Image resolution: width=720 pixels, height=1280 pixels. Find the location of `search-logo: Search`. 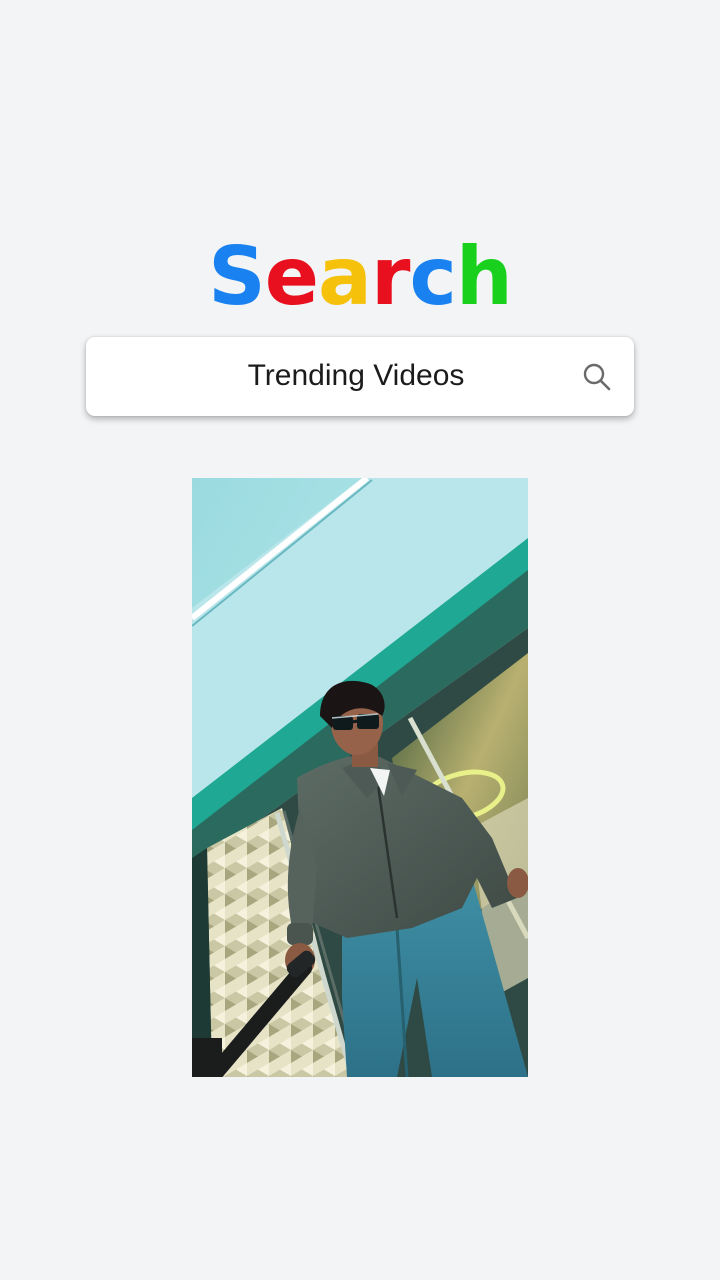

search-logo: Search is located at coordinates (360, 277).